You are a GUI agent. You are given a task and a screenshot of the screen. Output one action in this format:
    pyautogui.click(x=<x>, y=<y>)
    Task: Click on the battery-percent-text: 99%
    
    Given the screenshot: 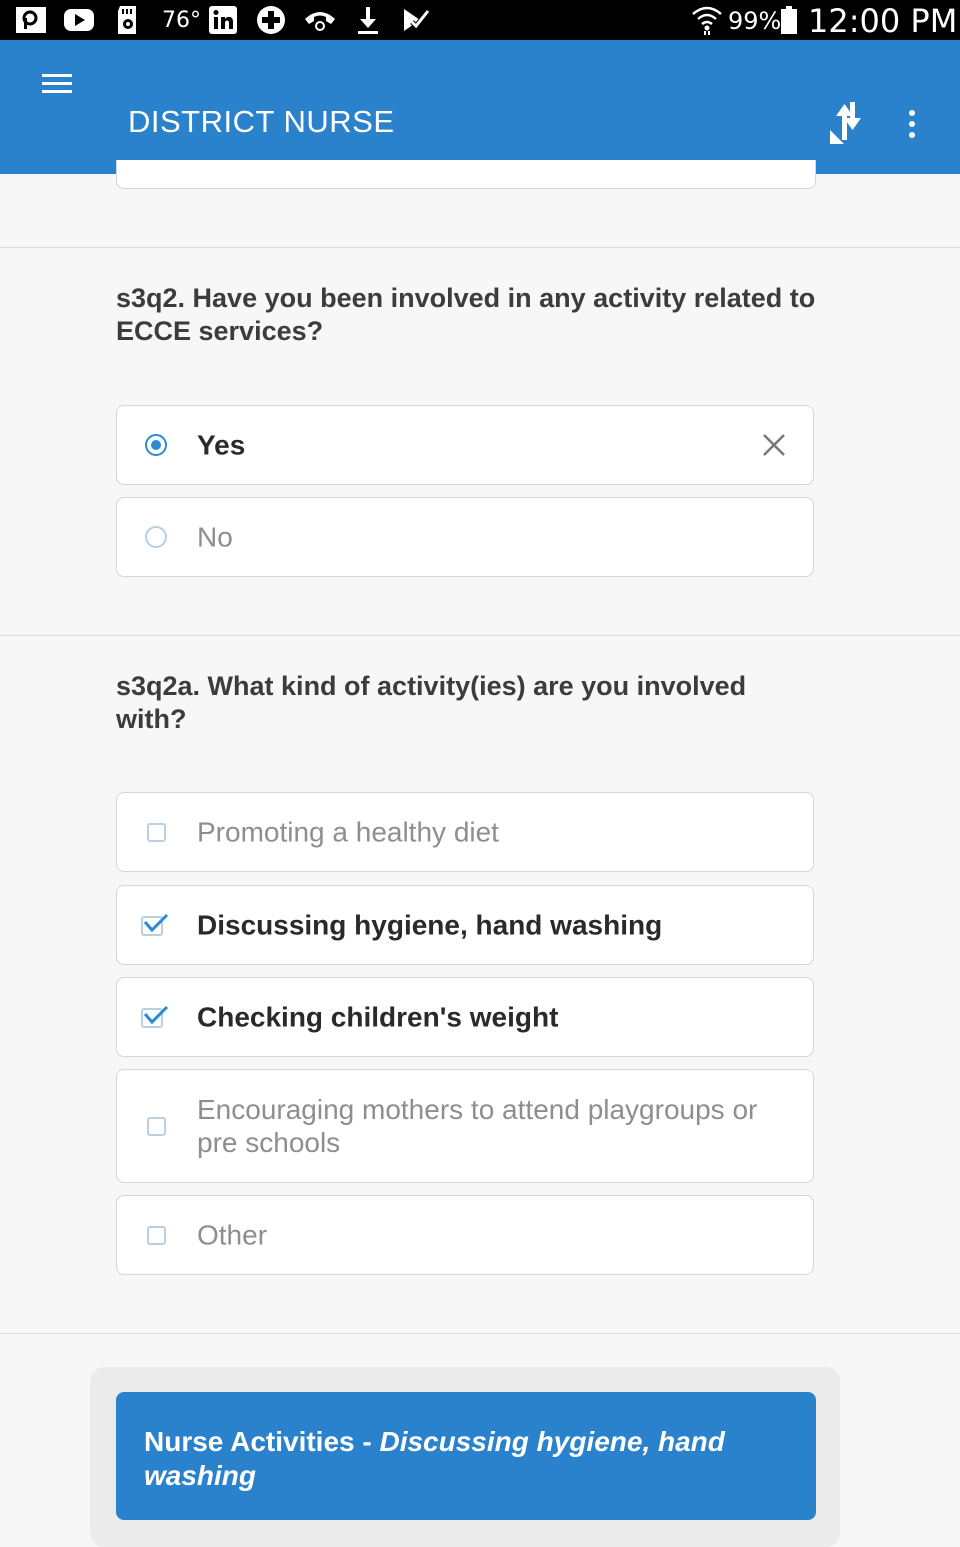 What is the action you would take?
    pyautogui.click(x=755, y=21)
    